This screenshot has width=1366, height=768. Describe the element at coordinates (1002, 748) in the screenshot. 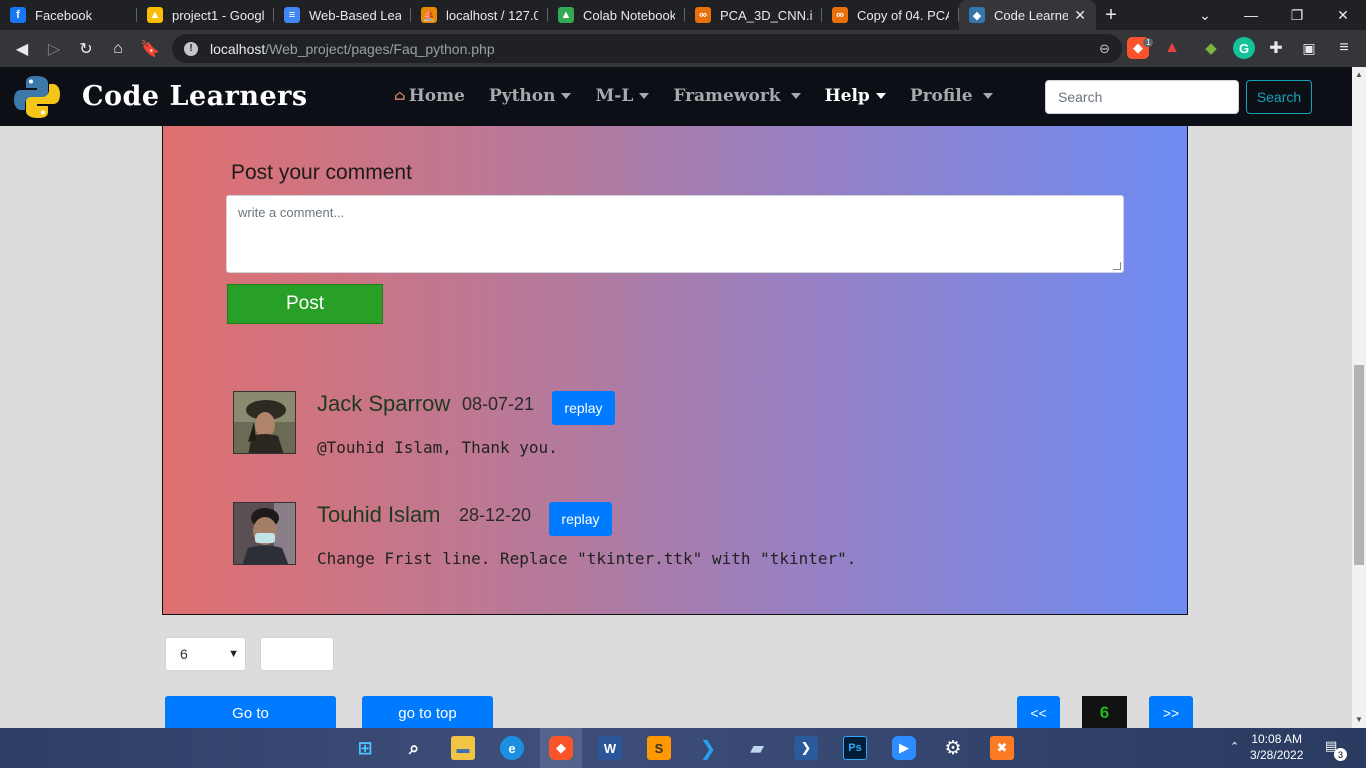

I see `xampp-icon: ✖` at that location.